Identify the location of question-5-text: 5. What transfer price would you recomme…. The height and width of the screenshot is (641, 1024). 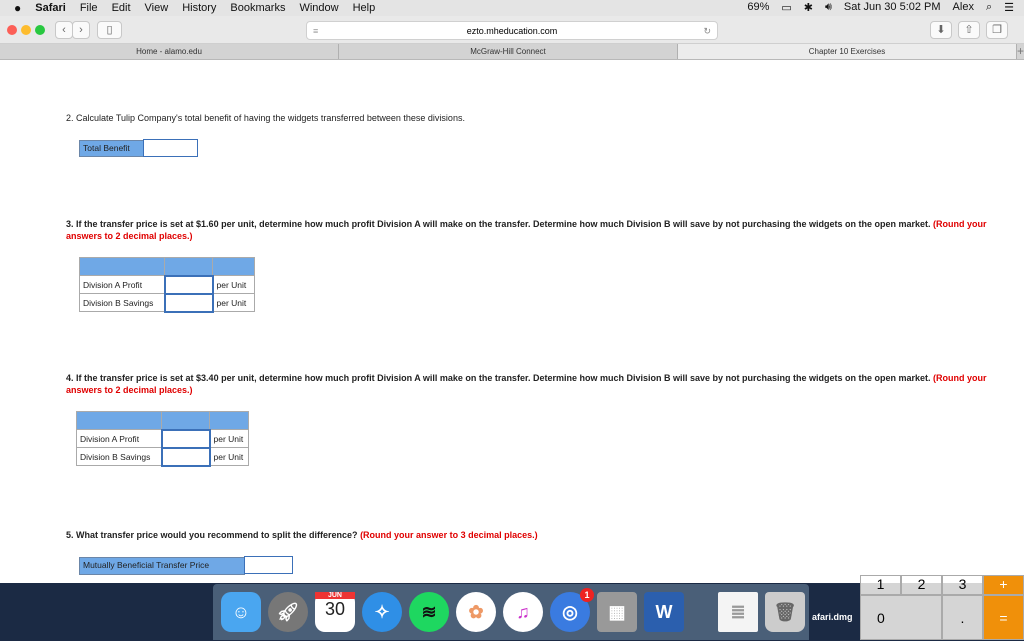
(302, 535).